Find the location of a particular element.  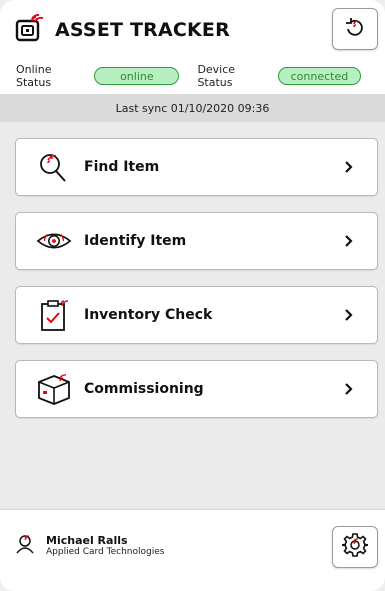

settings-button is located at coordinates (355, 547).